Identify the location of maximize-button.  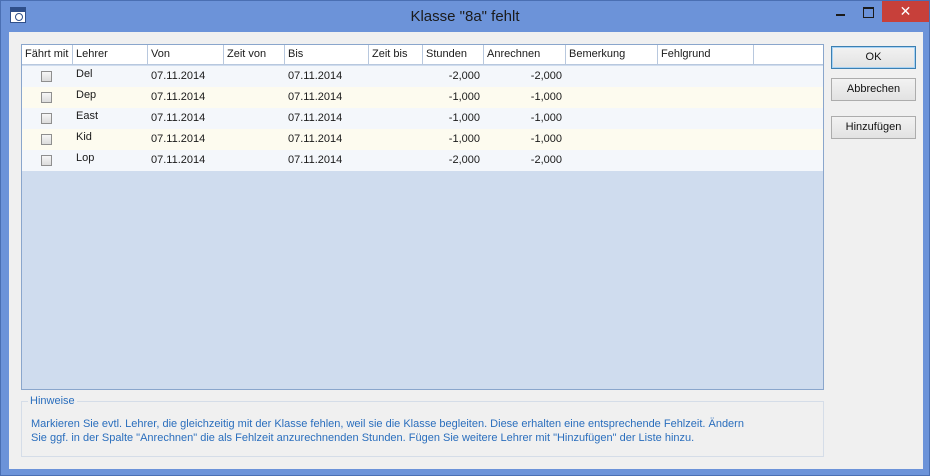
(867, 11).